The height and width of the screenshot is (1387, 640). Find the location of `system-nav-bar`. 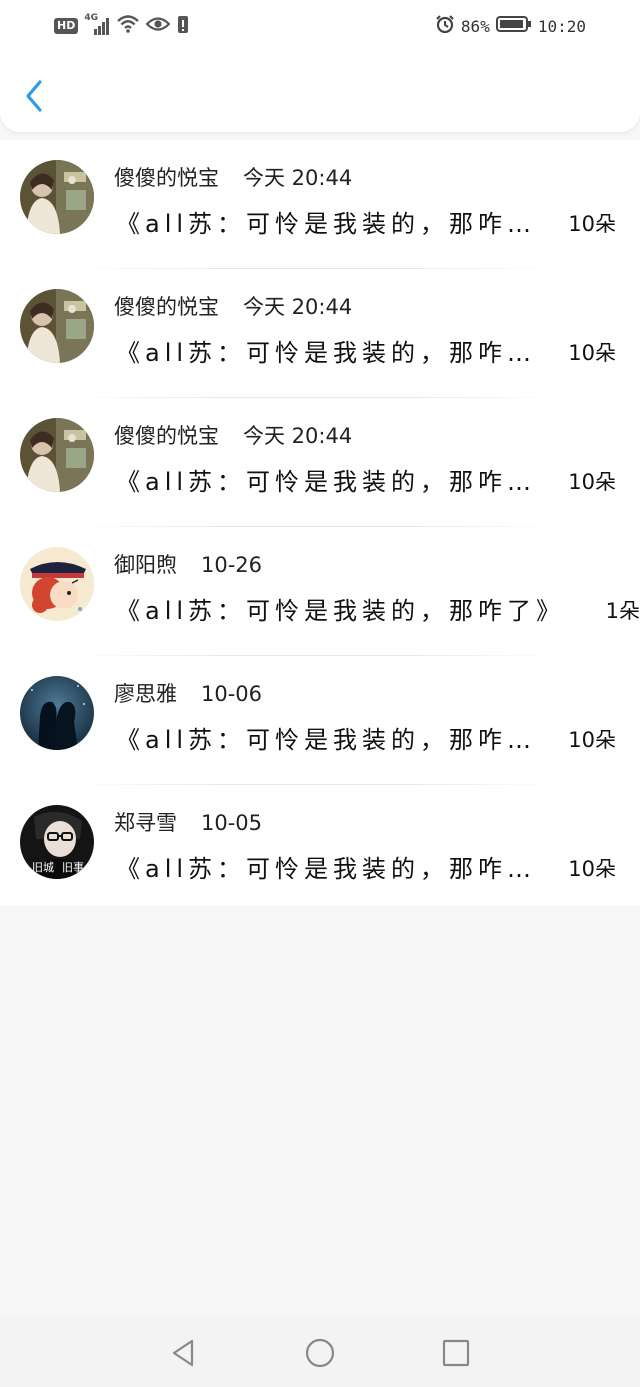

system-nav-bar is located at coordinates (320, 1352).